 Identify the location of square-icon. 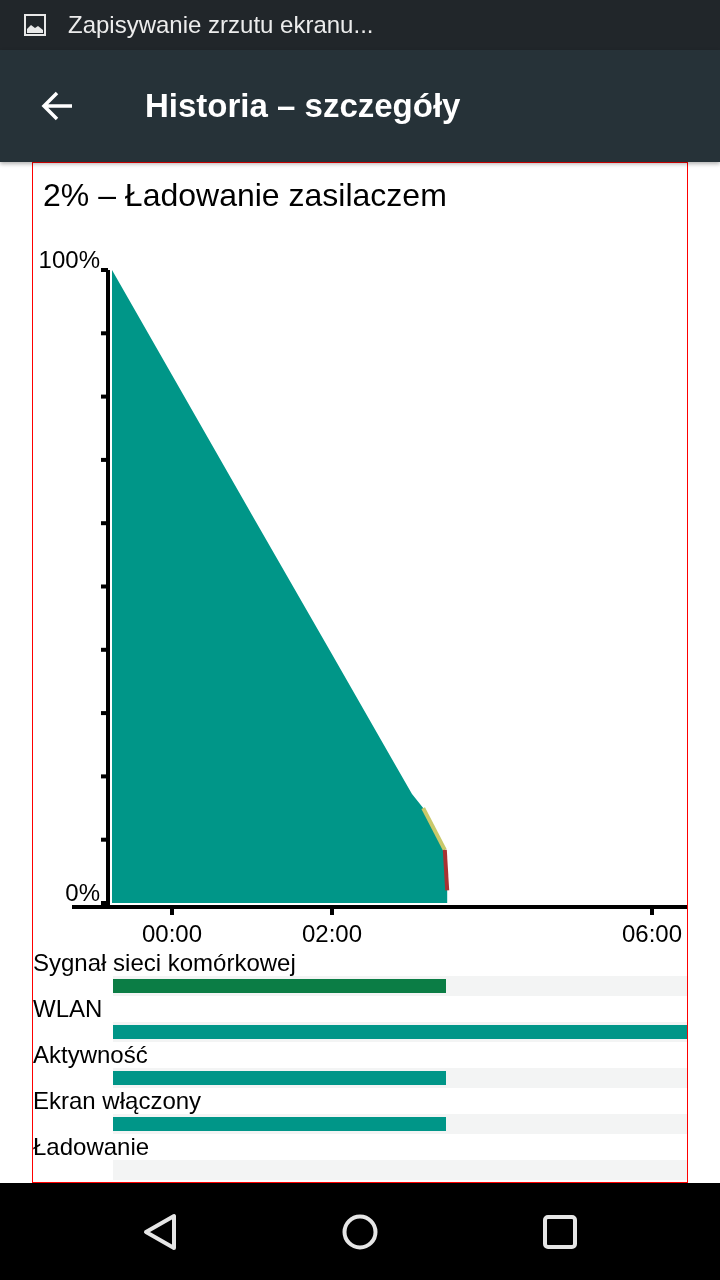
(560, 1231).